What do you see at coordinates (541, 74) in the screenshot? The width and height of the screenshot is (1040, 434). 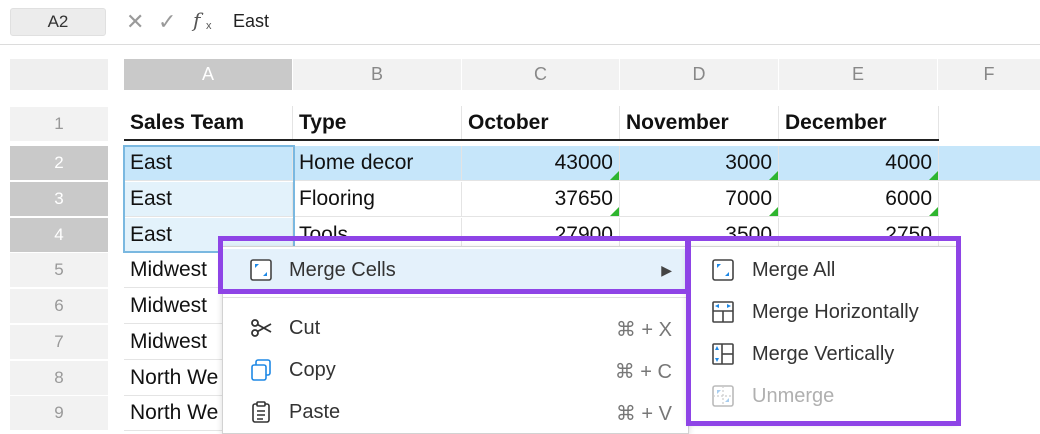 I see `column-header-c: C` at bounding box center [541, 74].